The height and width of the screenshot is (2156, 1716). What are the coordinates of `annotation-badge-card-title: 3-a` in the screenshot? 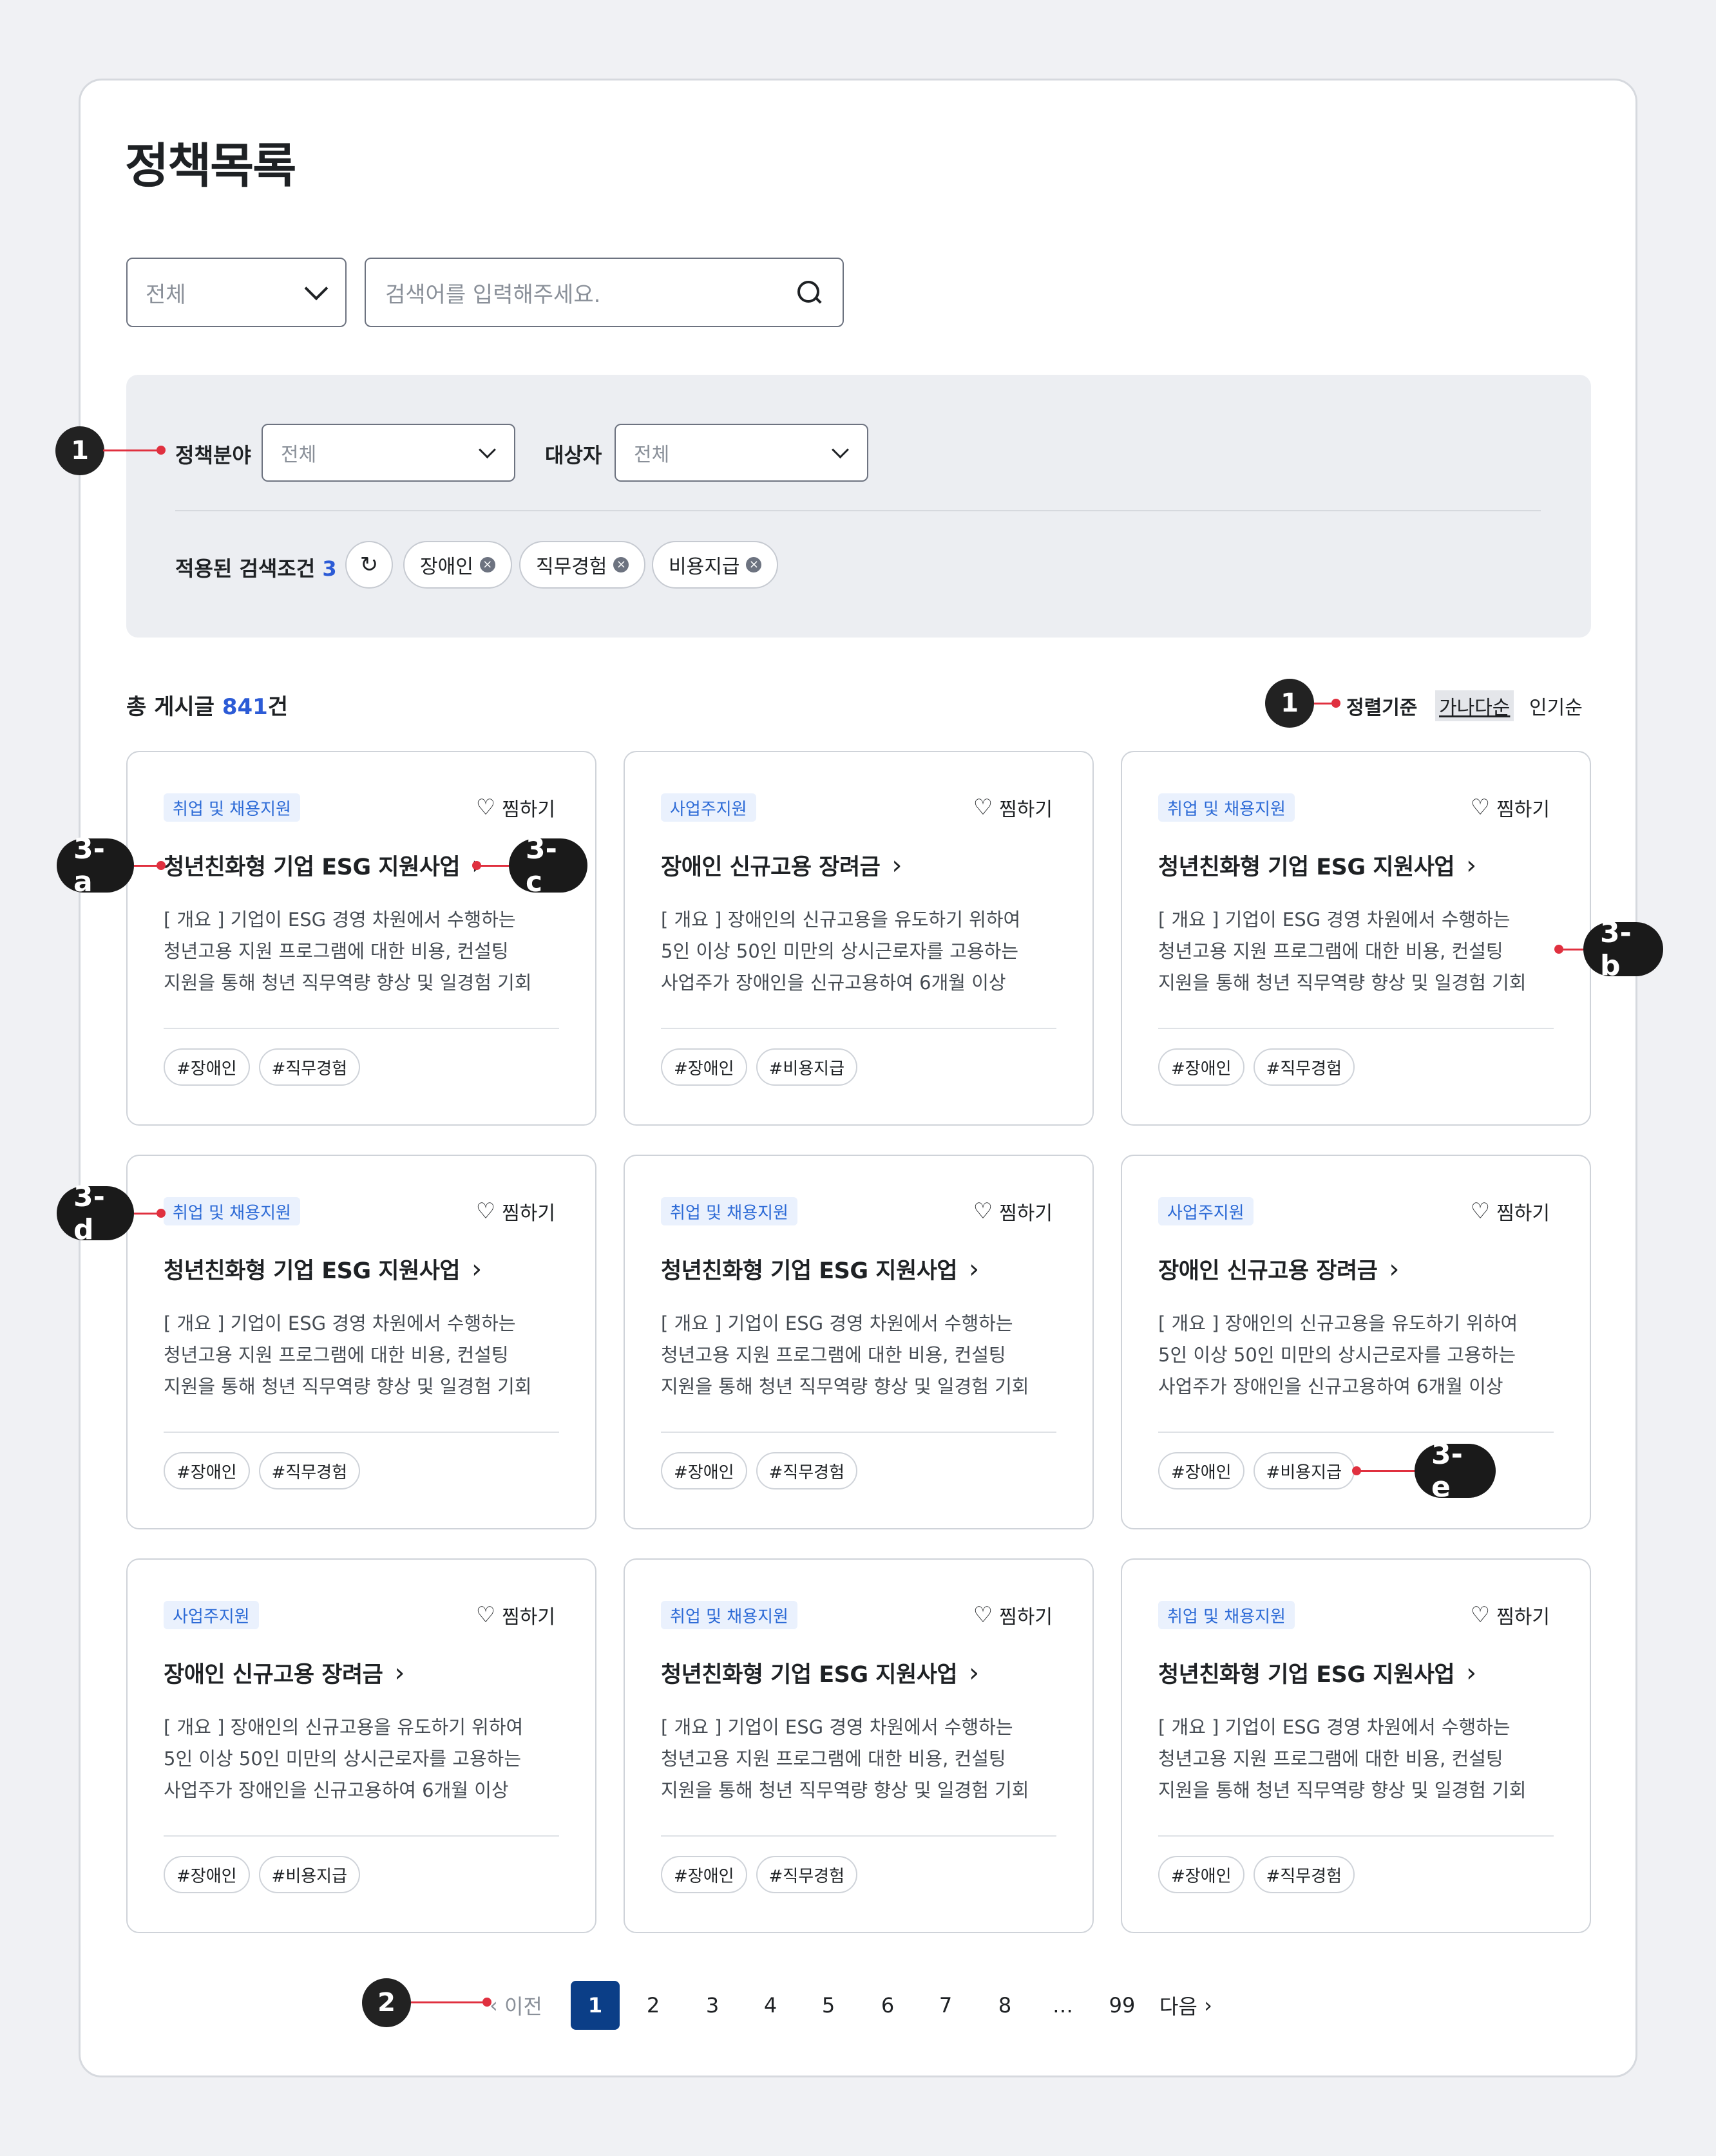 It's located at (95, 866).